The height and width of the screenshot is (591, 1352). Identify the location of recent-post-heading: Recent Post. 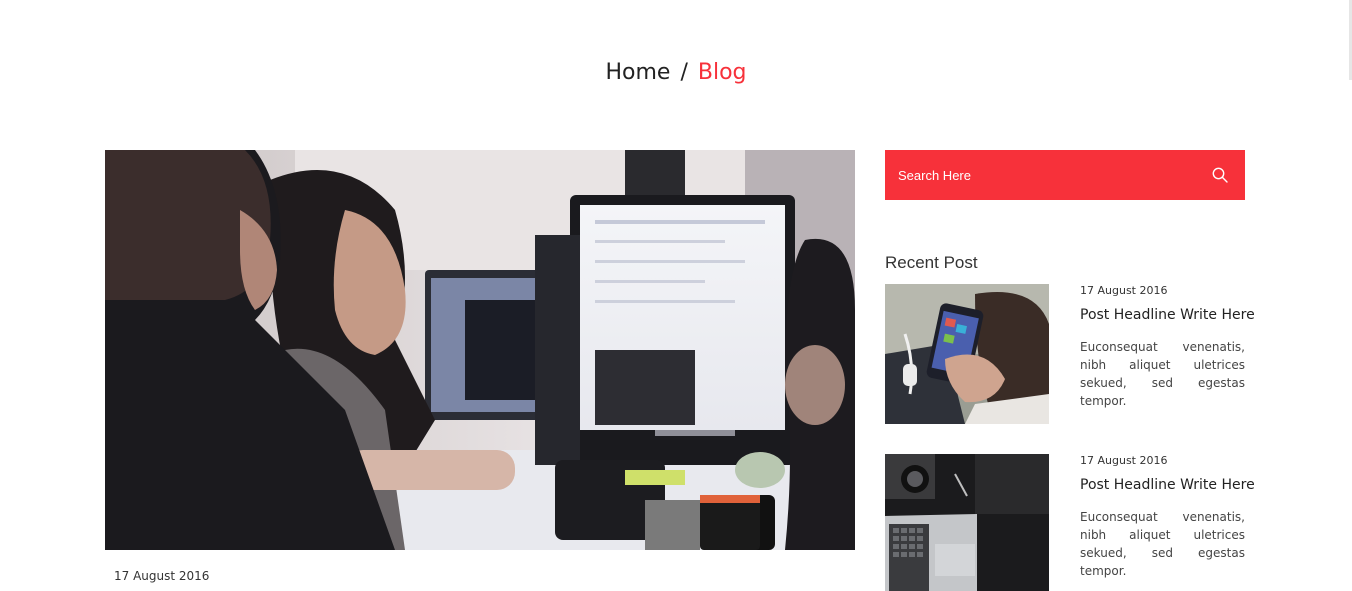
(931, 262).